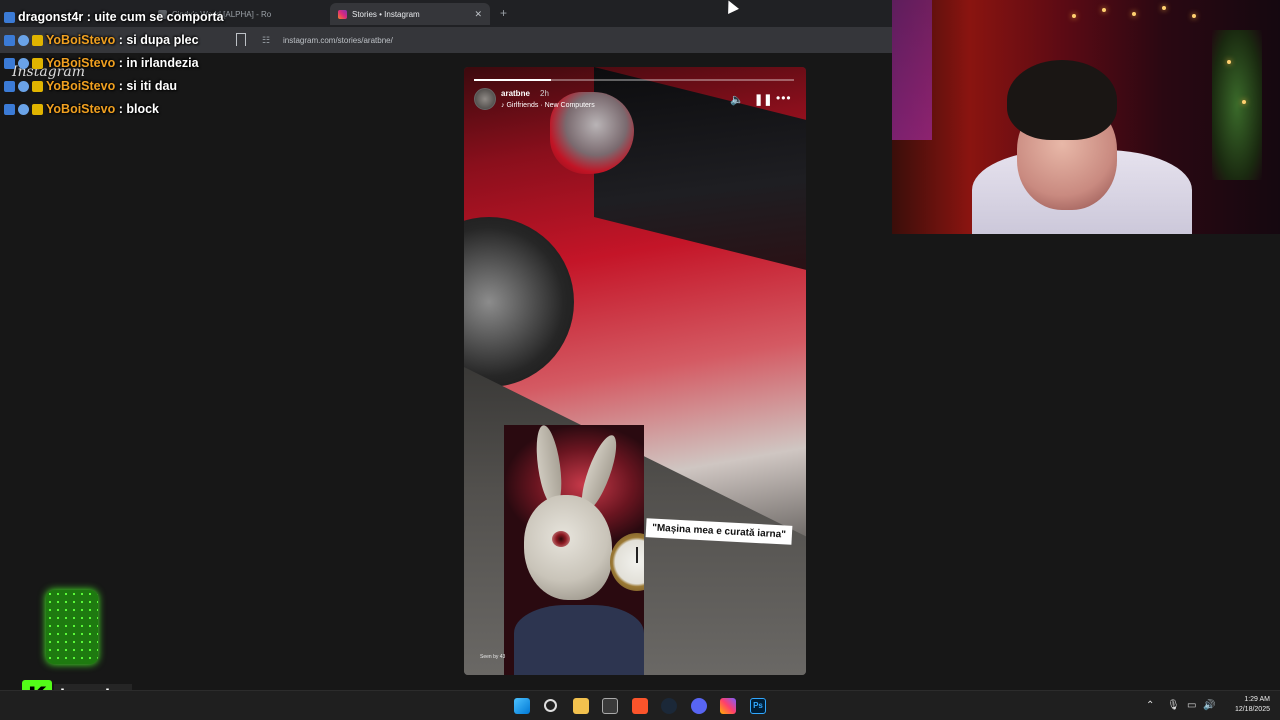  I want to click on search-icon, so click(550, 705).